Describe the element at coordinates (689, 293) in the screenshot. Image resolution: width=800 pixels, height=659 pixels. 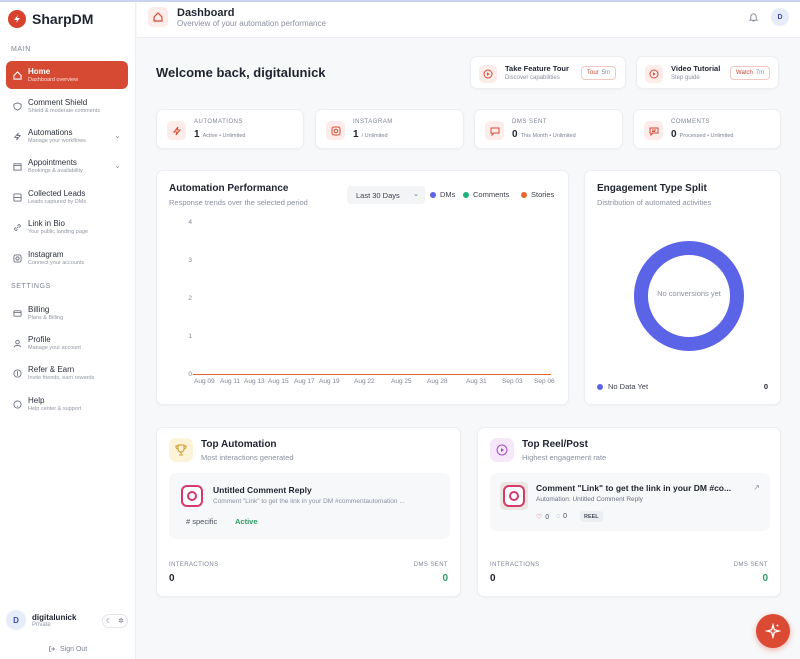
I see `donut-center-text: No conversions yet` at that location.